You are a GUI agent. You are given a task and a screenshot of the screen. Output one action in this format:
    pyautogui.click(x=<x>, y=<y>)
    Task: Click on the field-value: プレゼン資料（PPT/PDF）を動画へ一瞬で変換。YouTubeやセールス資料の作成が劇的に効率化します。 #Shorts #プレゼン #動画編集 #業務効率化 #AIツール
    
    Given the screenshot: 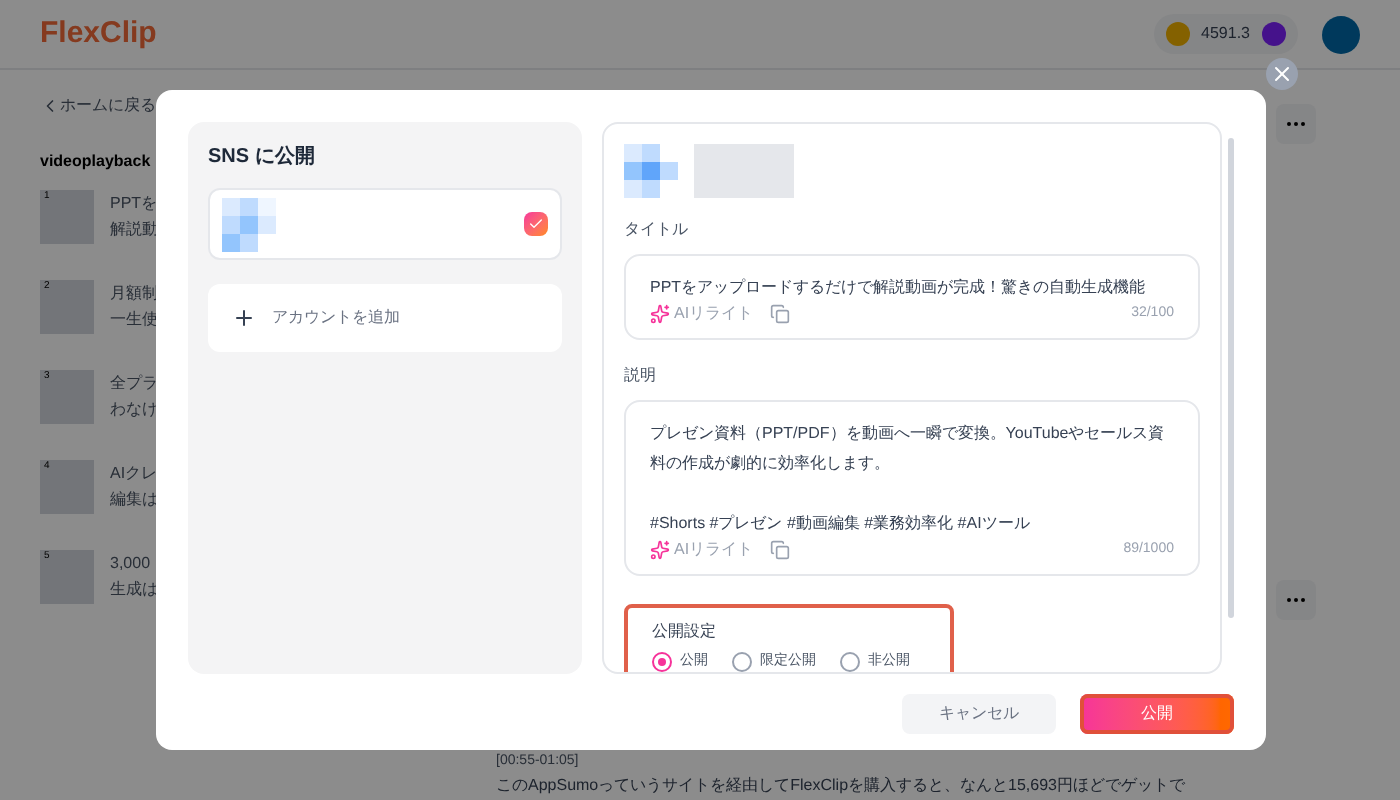 What is the action you would take?
    pyautogui.click(x=908, y=479)
    